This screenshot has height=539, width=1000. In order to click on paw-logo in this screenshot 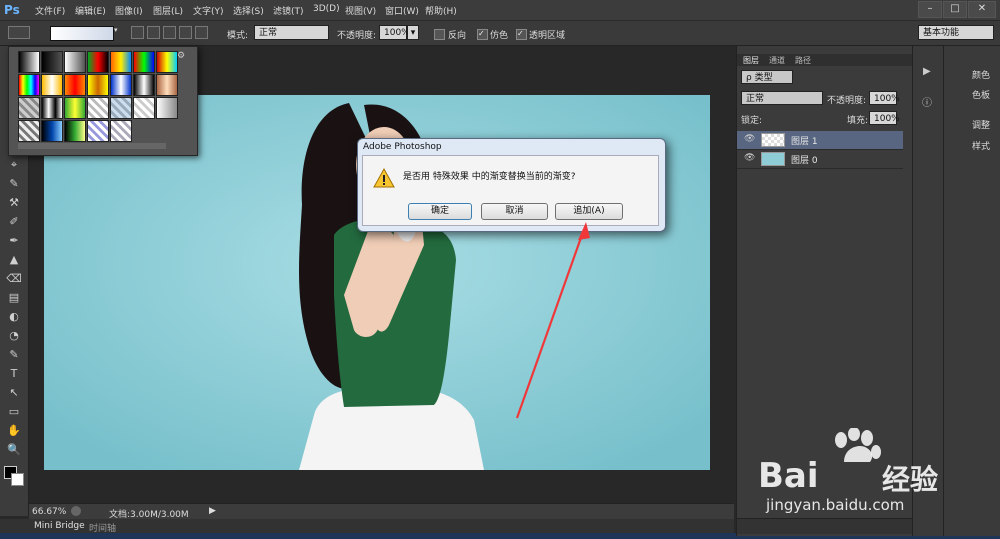, I will do `click(858, 445)`.